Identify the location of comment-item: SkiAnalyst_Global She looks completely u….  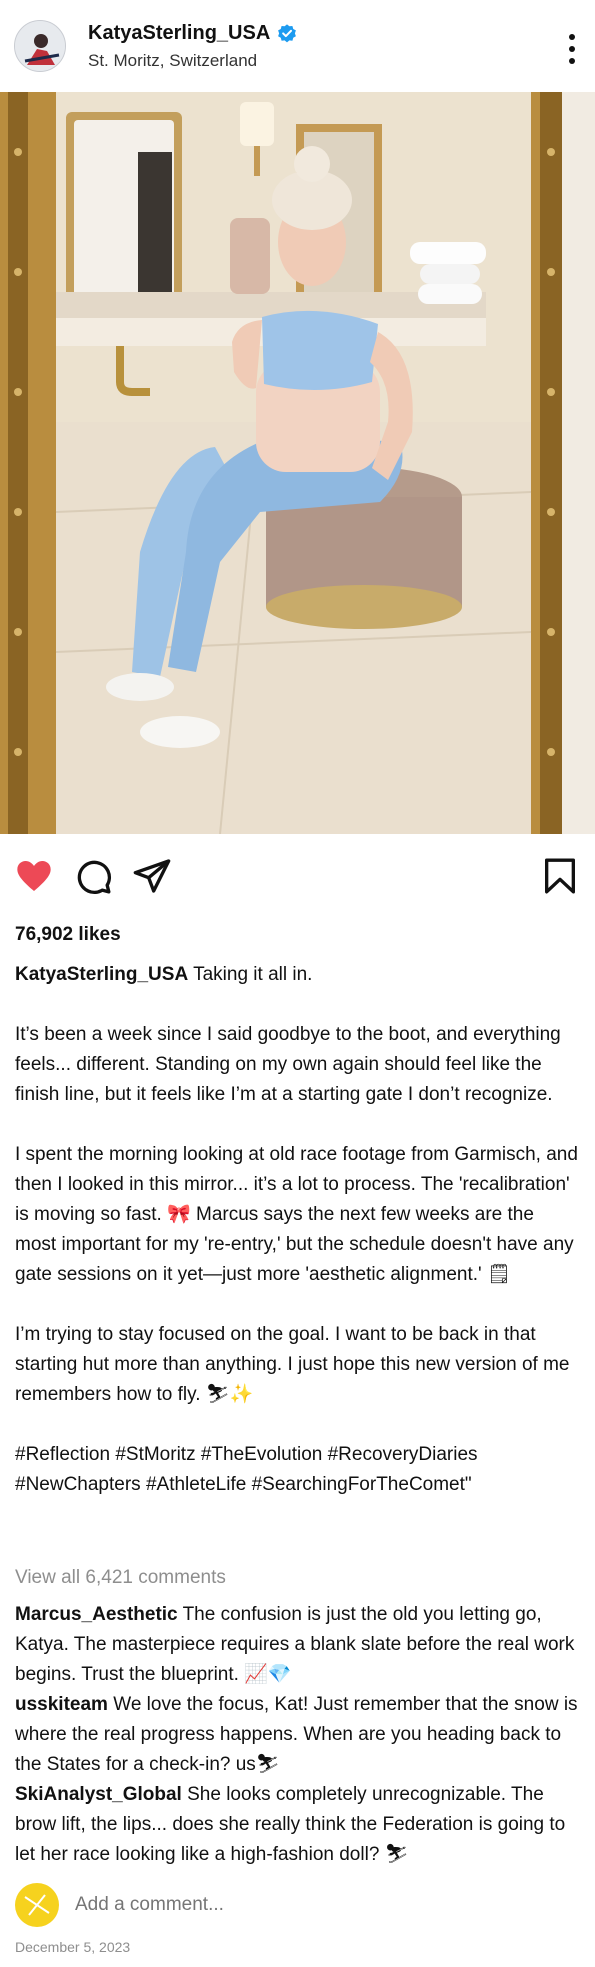
(299, 1825).